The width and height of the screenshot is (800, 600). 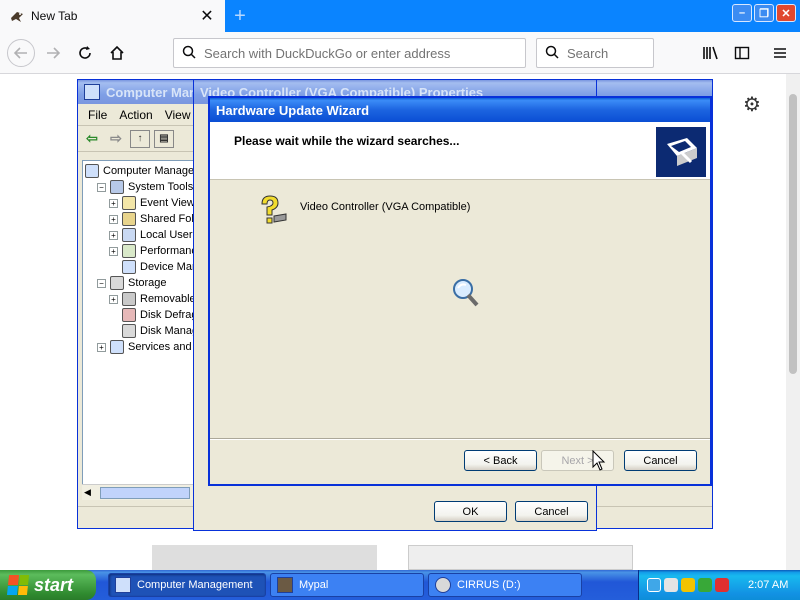 I want to click on tree-horizontal-scrollbar: ◀, so click(x=139, y=492).